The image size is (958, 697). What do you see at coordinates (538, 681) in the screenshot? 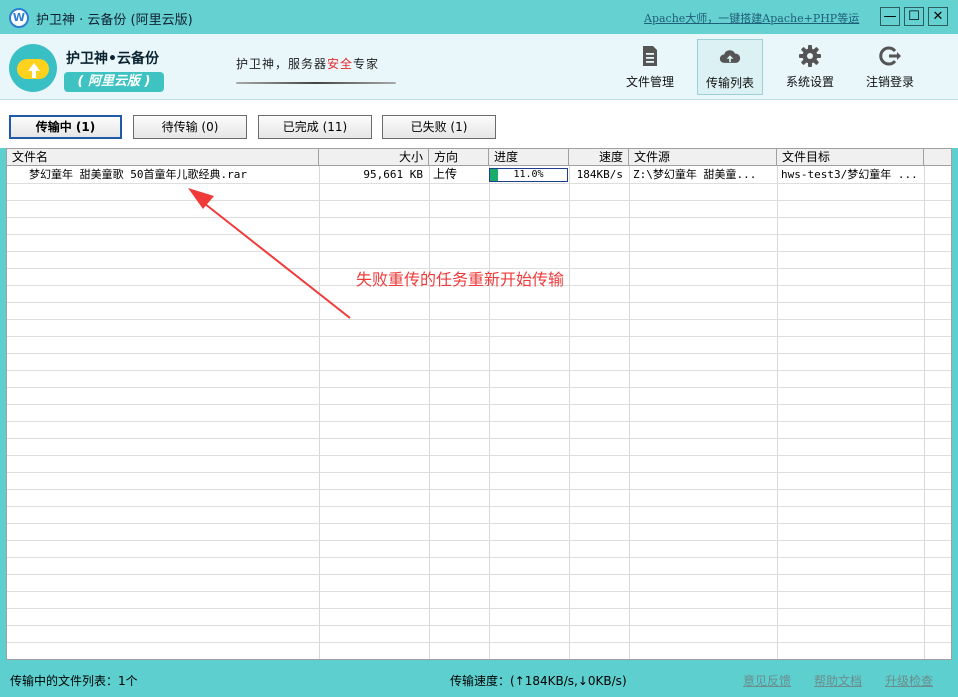
I see `status-transfer-speed: 传输速度：(↑184KB/s,↓0KB/s)` at bounding box center [538, 681].